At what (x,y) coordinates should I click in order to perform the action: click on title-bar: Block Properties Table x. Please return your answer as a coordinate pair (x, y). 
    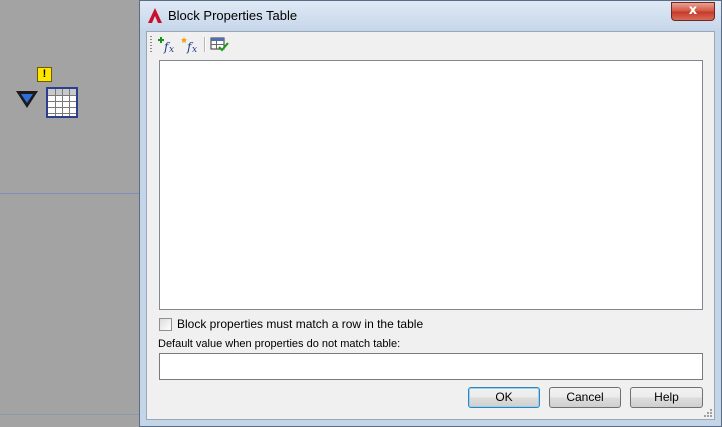
    Looking at the image, I should click on (430, 16).